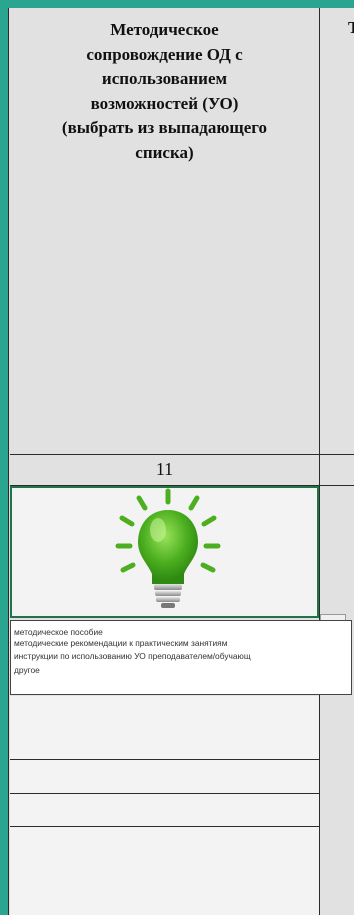 The height and width of the screenshot is (915, 354). I want to click on column-next: Т, so click(336, 461).